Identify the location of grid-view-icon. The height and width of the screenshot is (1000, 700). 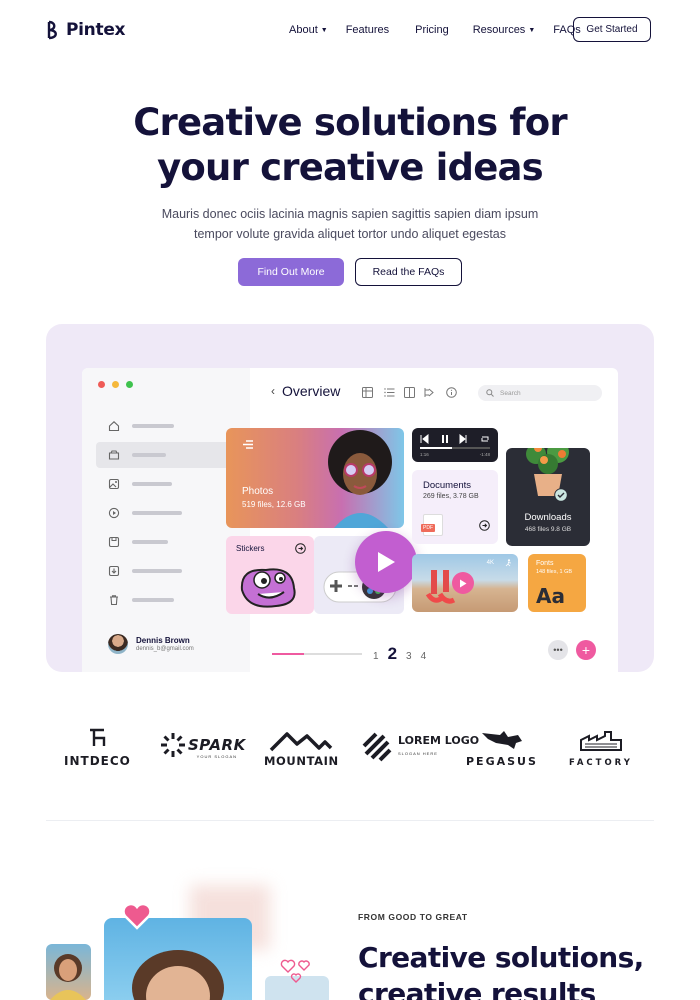
(367, 392).